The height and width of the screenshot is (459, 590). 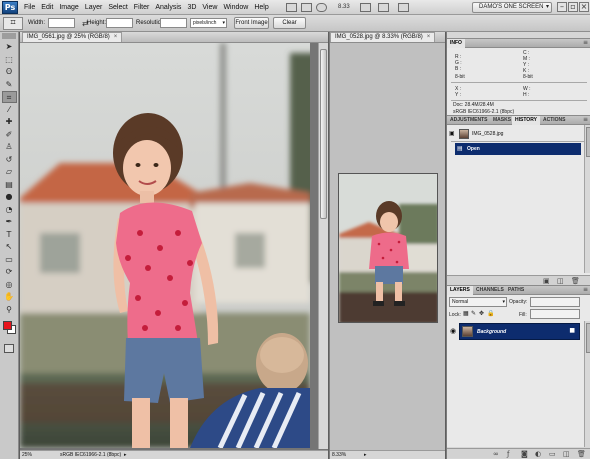 I want to click on new-document-from-state-icon: ▣, so click(x=546, y=281).